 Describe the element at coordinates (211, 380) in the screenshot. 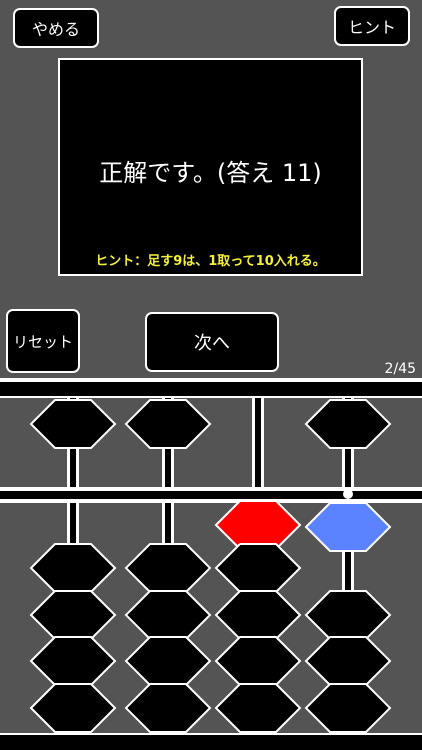

I see `frame-top-line` at that location.